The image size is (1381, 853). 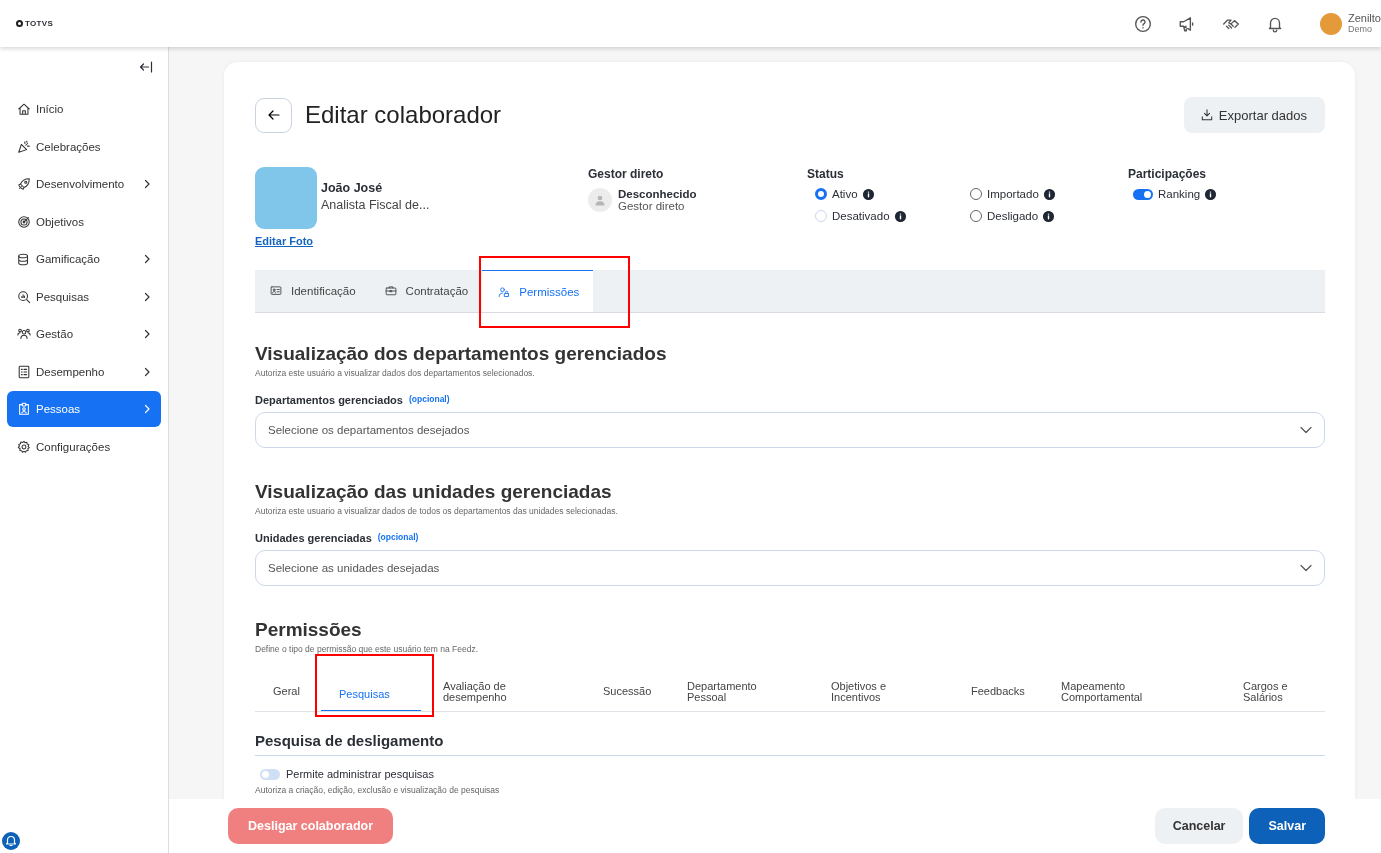 I want to click on field-label: Unidades gerenciadas, so click(x=313, y=538).